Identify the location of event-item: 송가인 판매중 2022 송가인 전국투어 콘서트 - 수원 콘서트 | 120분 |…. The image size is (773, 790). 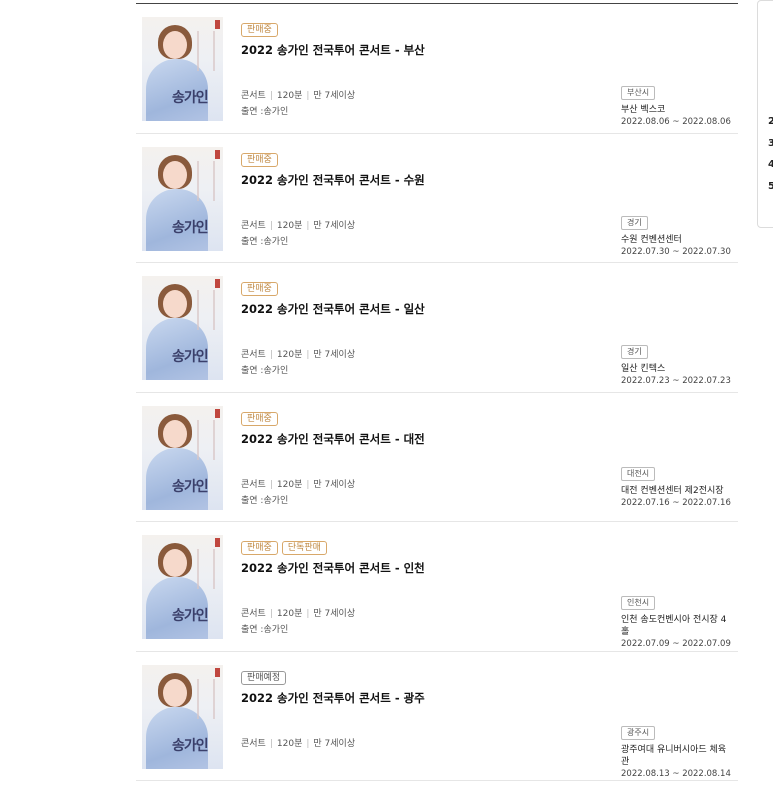
(437, 198).